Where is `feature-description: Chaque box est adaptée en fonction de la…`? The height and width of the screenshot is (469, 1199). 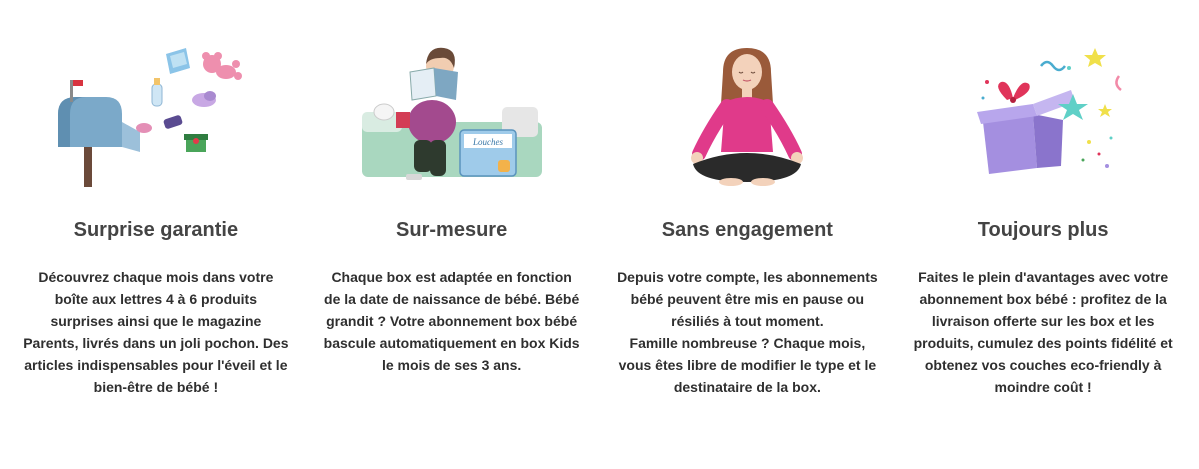 feature-description: Chaque box est adaptée en fonction de la… is located at coordinates (451, 321).